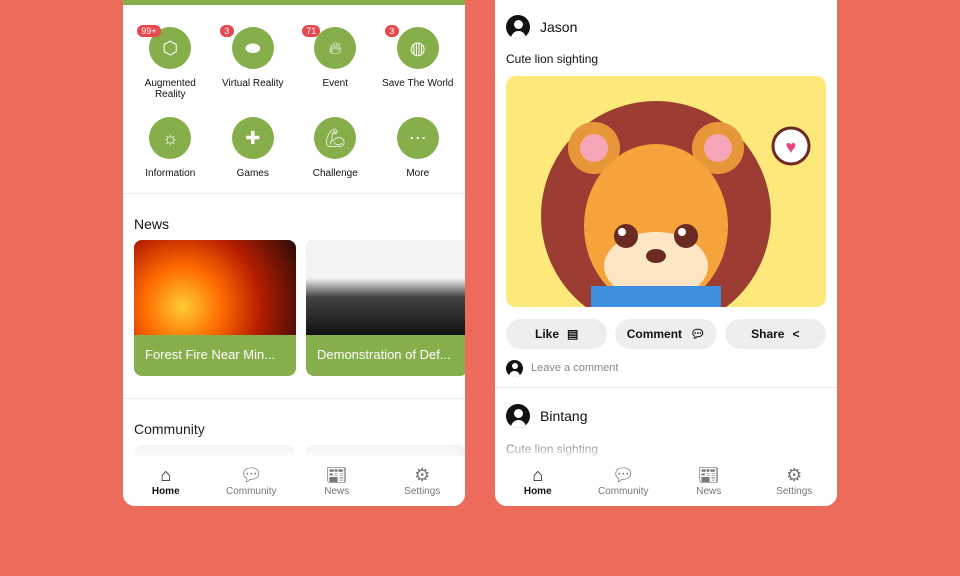  I want to click on category-save-the-world: ◍ 3 Save The World, so click(418, 67).